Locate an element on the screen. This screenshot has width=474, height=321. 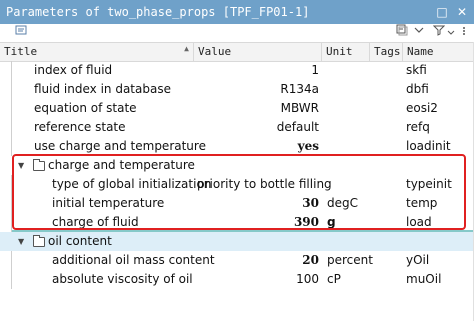
column-title-label: Title is located at coordinates (21, 51).